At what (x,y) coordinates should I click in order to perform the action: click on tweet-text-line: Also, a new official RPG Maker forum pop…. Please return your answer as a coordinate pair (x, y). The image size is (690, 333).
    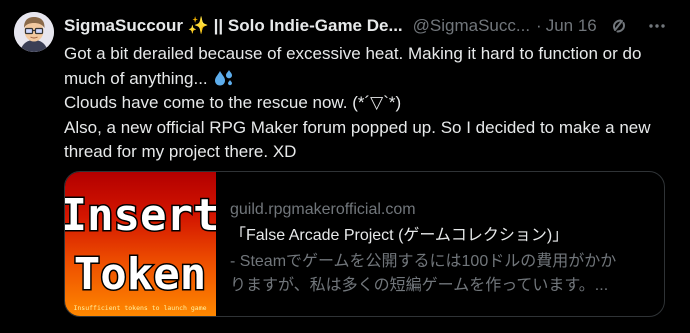
    Looking at the image, I should click on (357, 127).